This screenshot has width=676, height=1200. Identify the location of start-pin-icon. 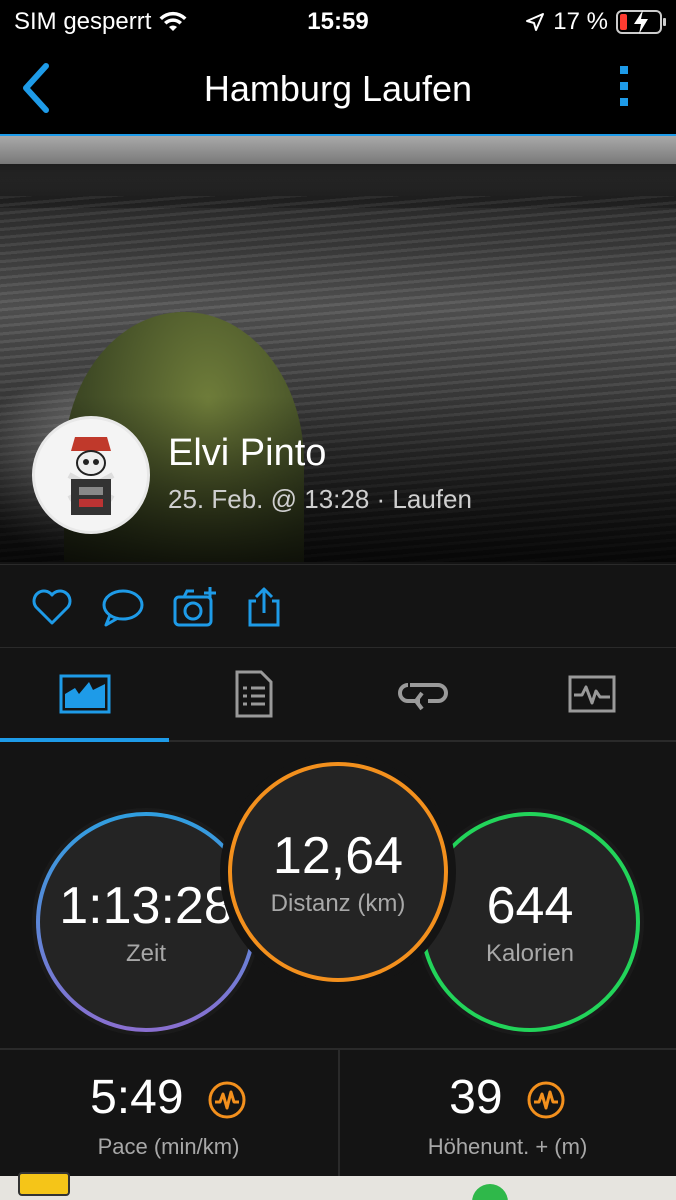
(490, 1192).